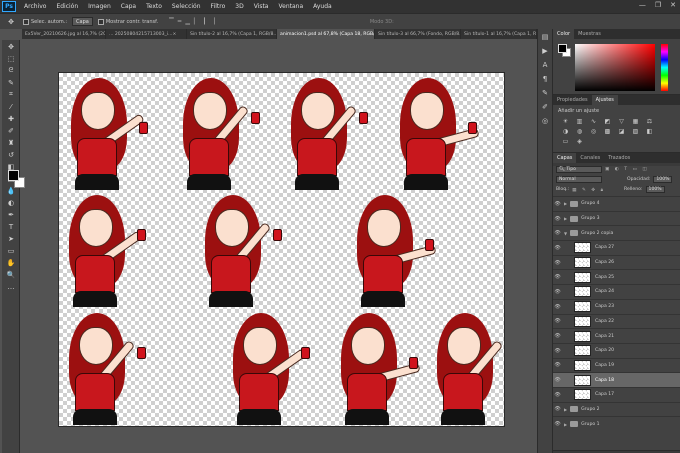  I want to click on tab-swatches: Muestras, so click(589, 34).